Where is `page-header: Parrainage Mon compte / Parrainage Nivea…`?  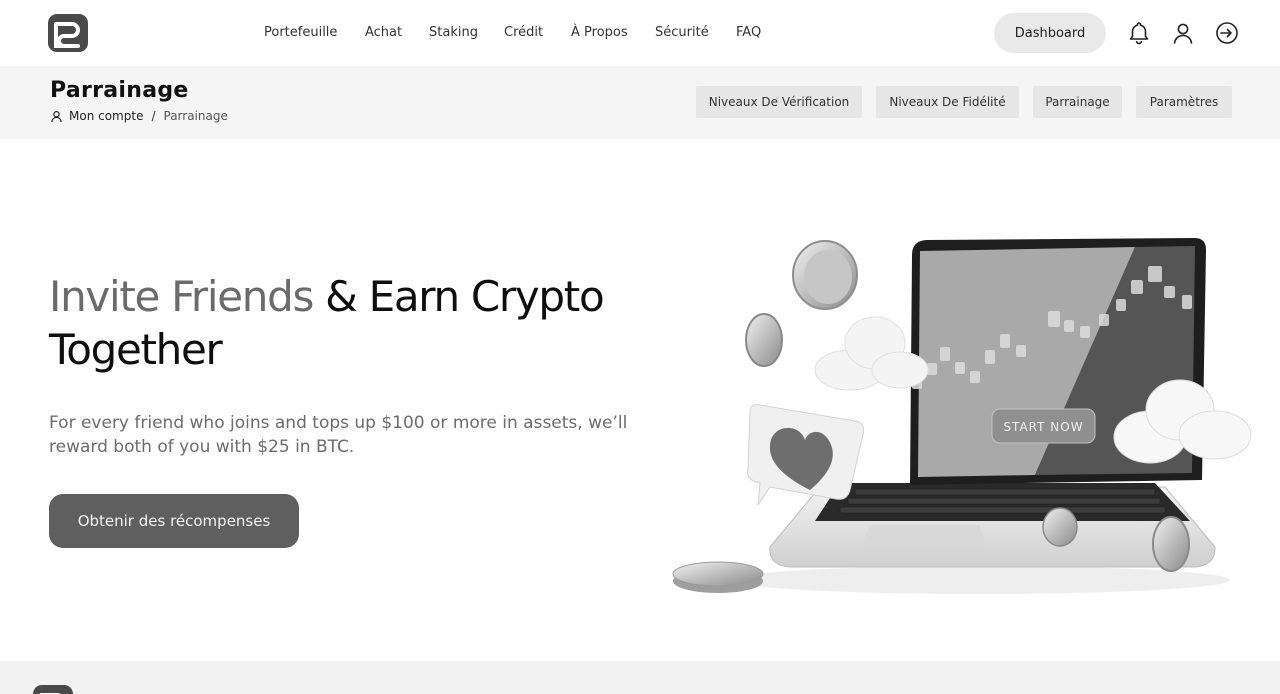
page-header: Parrainage Mon compte / Parrainage Nivea… is located at coordinates (640, 102).